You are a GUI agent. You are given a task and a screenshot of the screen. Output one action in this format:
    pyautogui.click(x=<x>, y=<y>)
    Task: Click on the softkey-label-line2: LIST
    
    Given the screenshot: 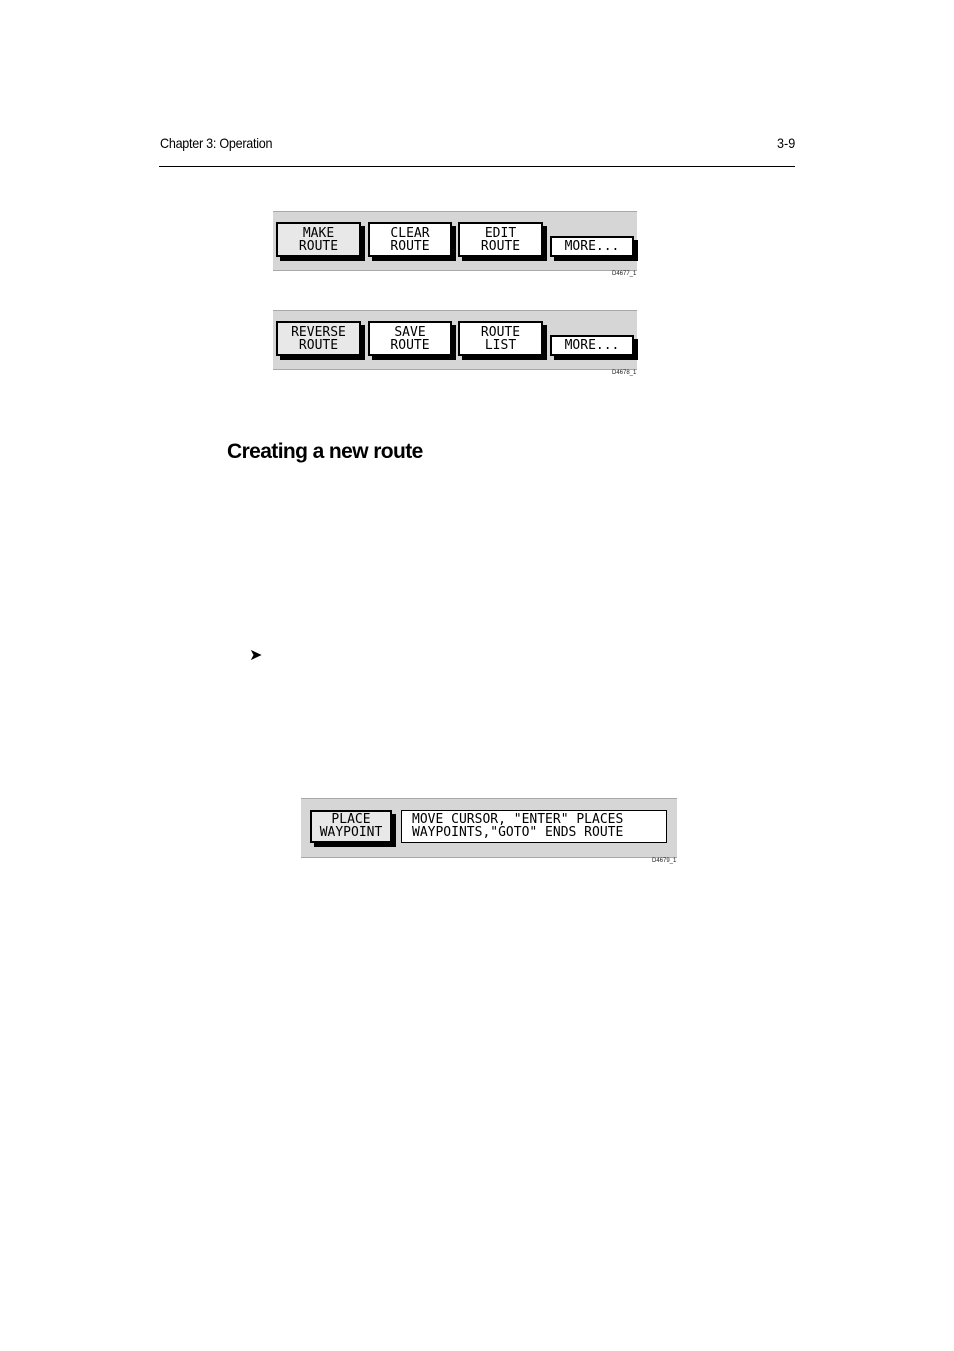 What is the action you would take?
    pyautogui.click(x=500, y=345)
    